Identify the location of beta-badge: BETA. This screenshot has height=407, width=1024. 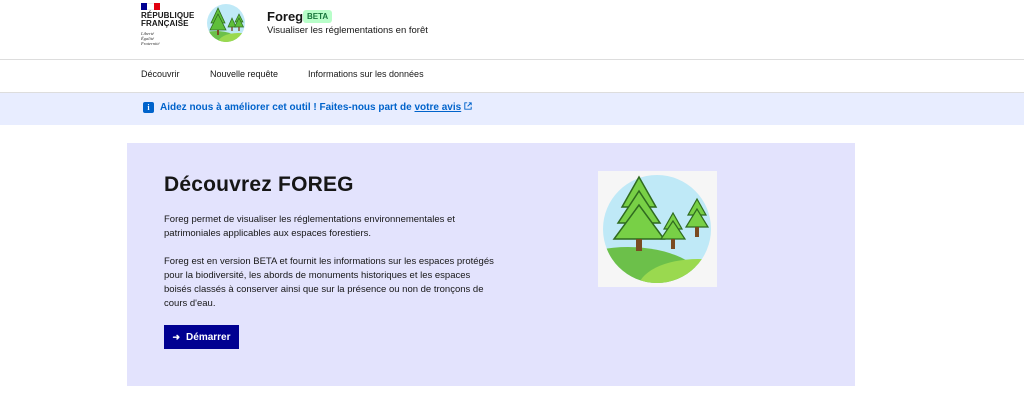
(318, 16).